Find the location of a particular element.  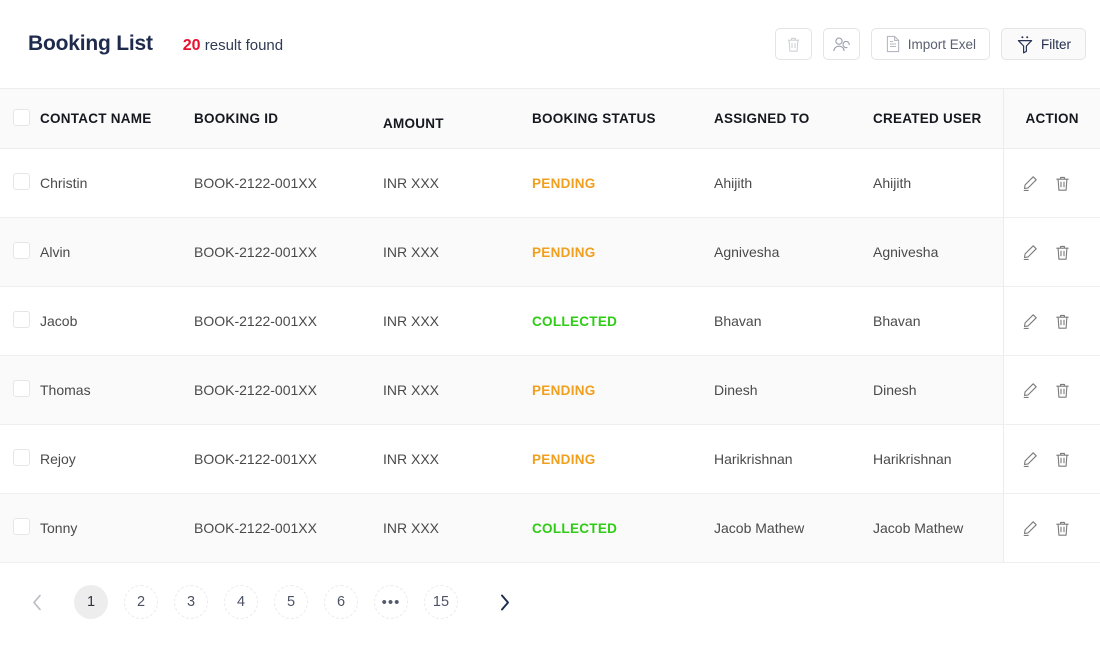

cell-created-user: Jacob Mathew is located at coordinates (938, 528).